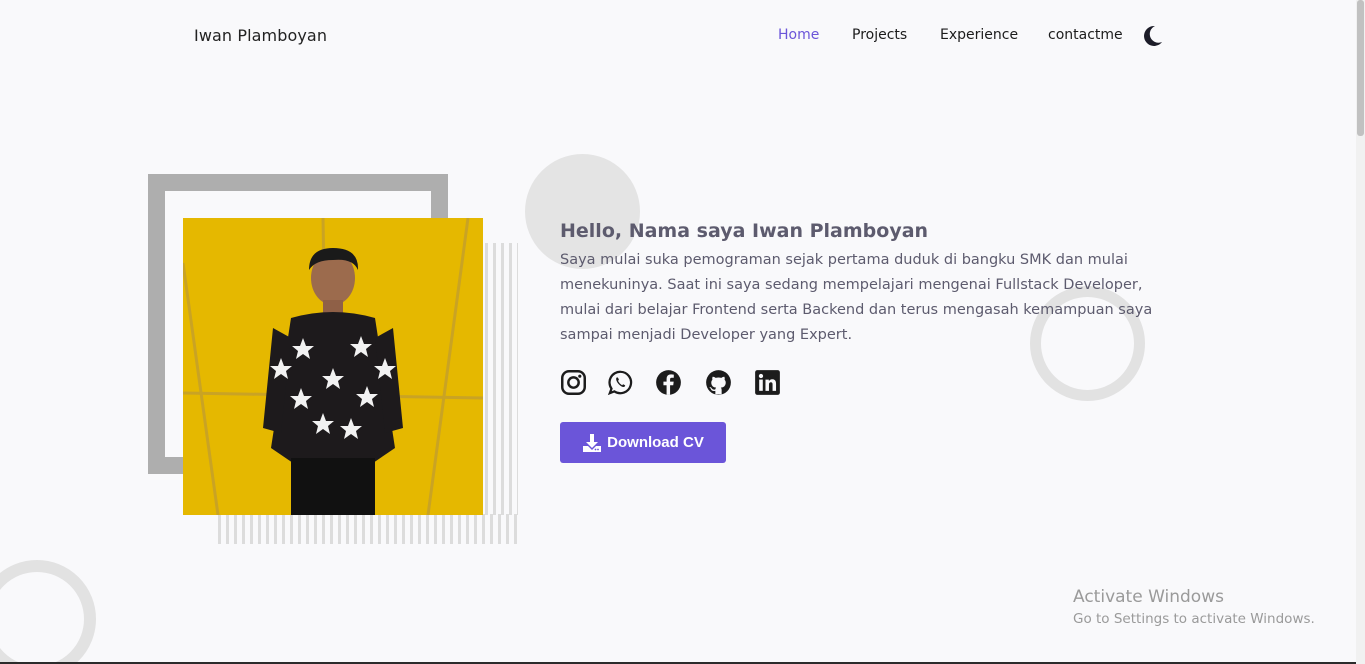 The image size is (1365, 664). I want to click on download-icon, so click(592, 442).